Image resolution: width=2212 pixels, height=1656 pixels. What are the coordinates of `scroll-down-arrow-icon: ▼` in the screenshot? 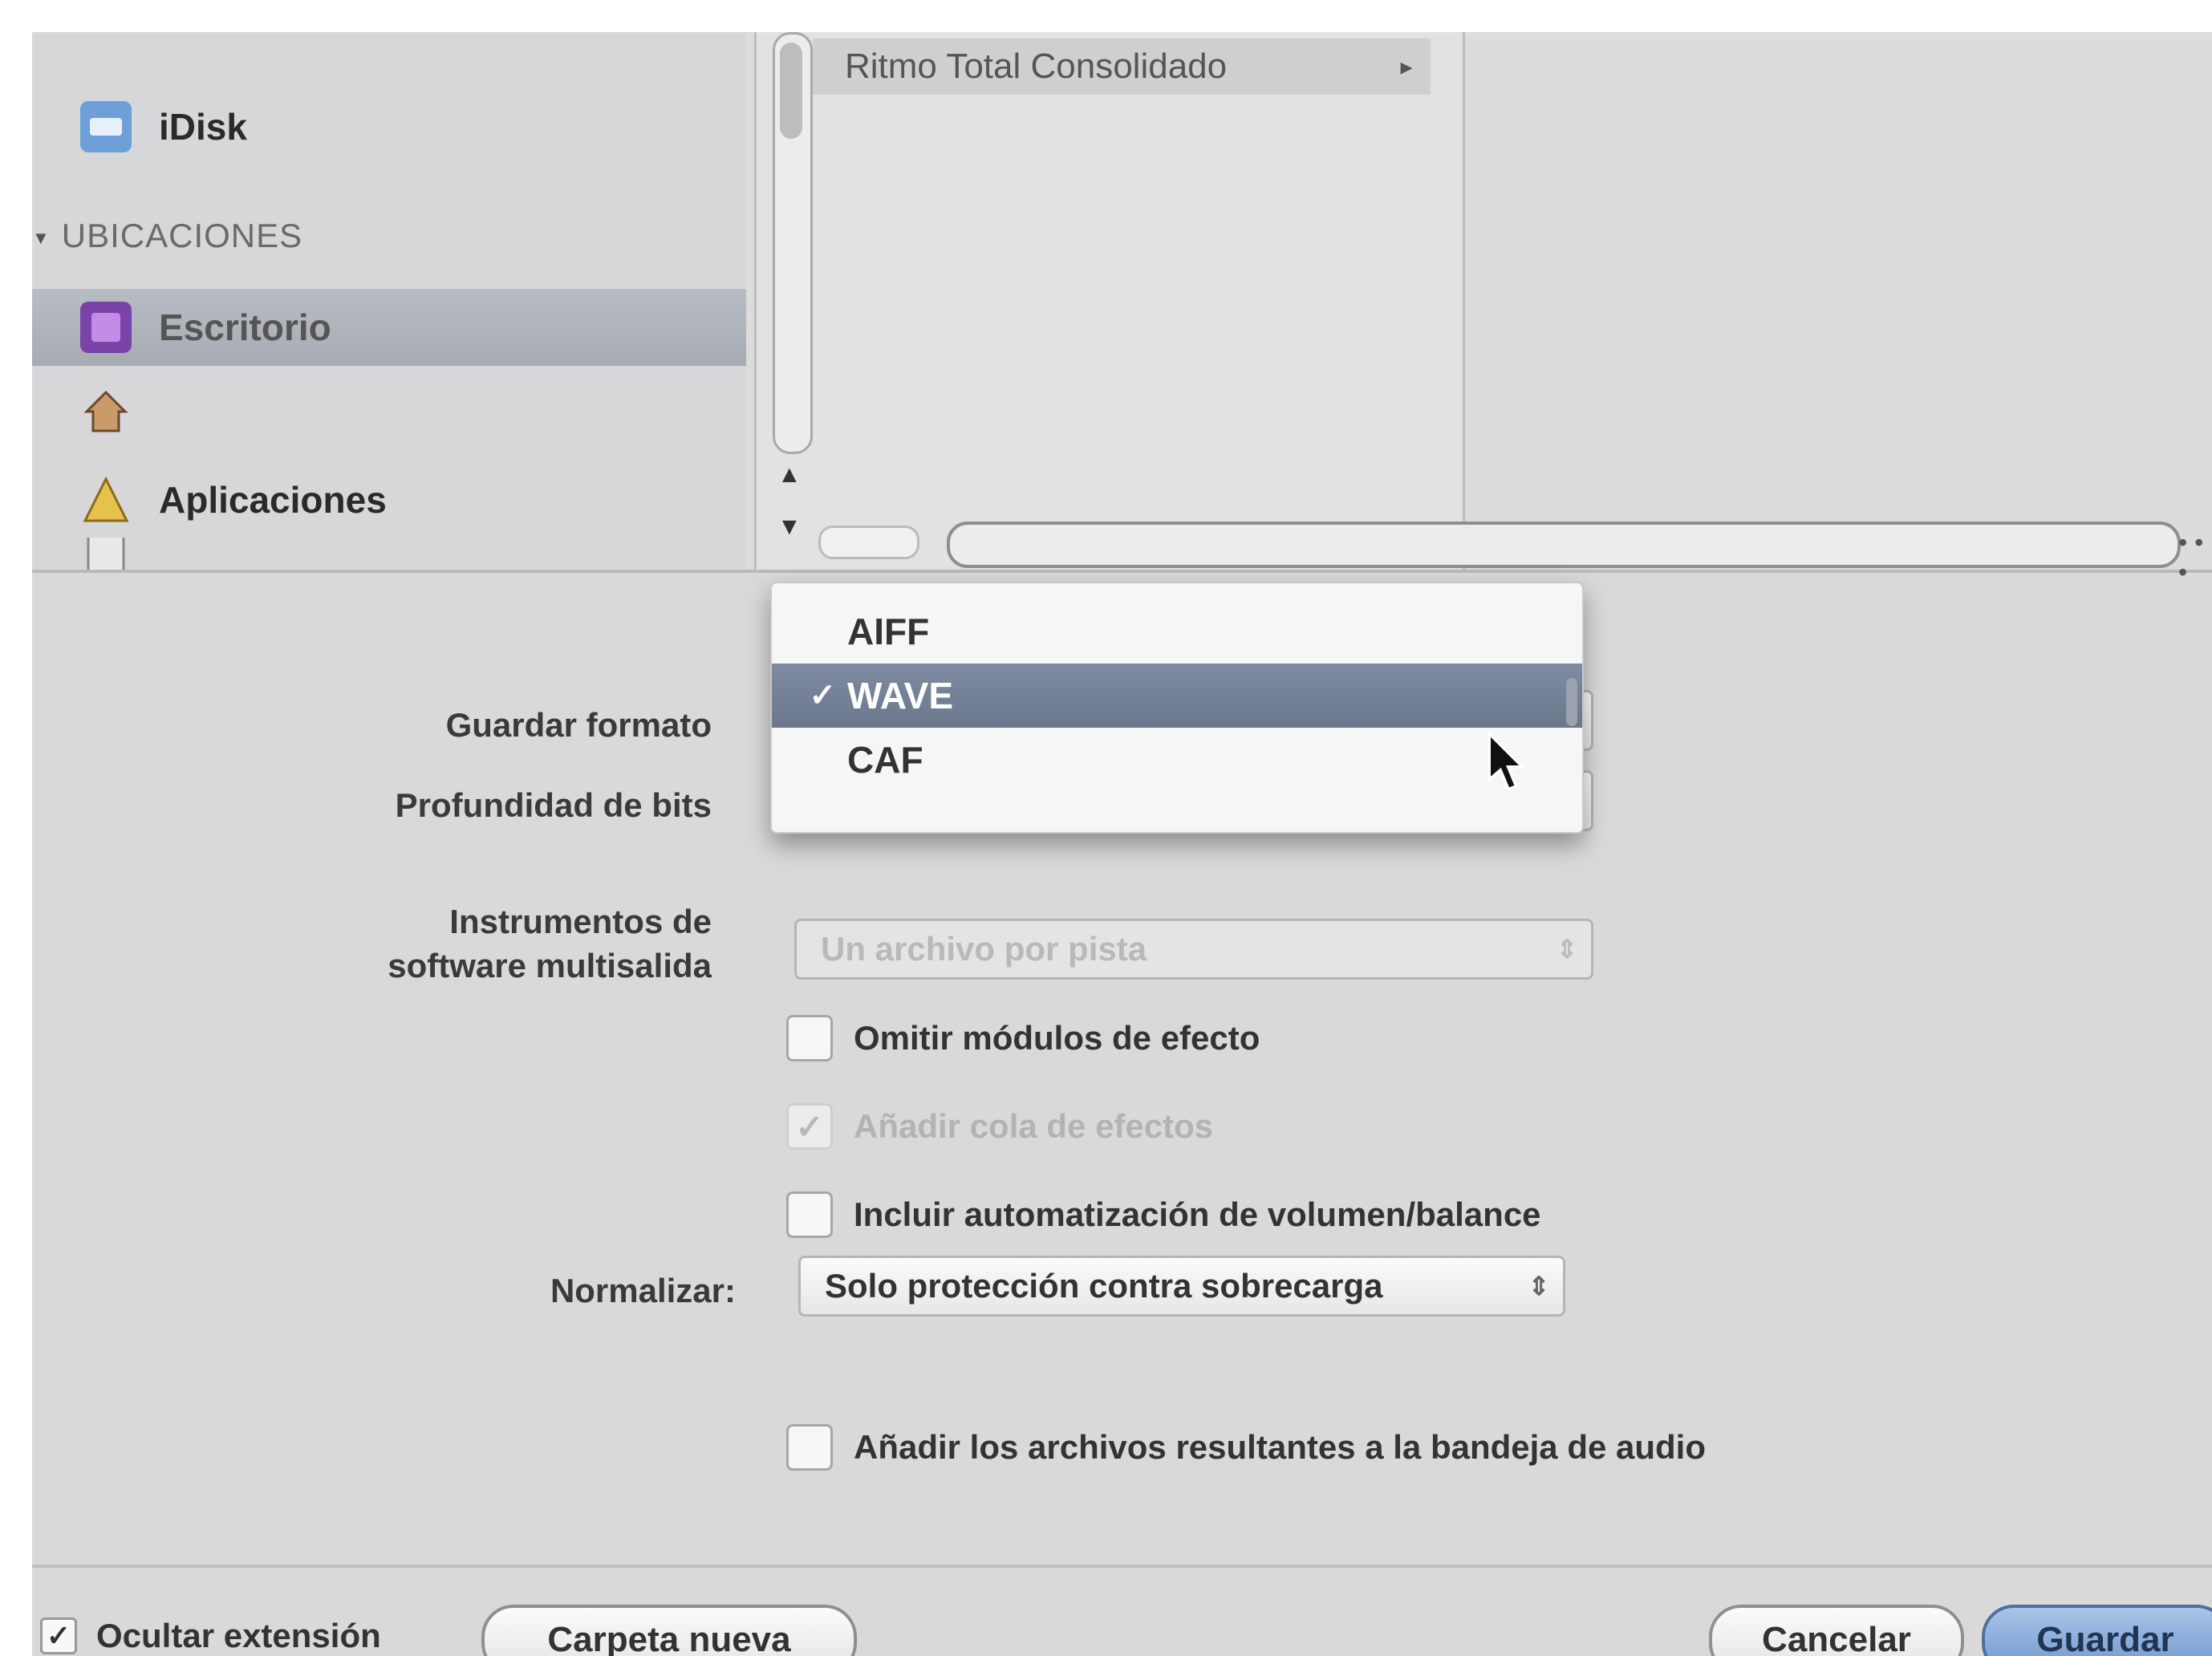 It's located at (789, 527).